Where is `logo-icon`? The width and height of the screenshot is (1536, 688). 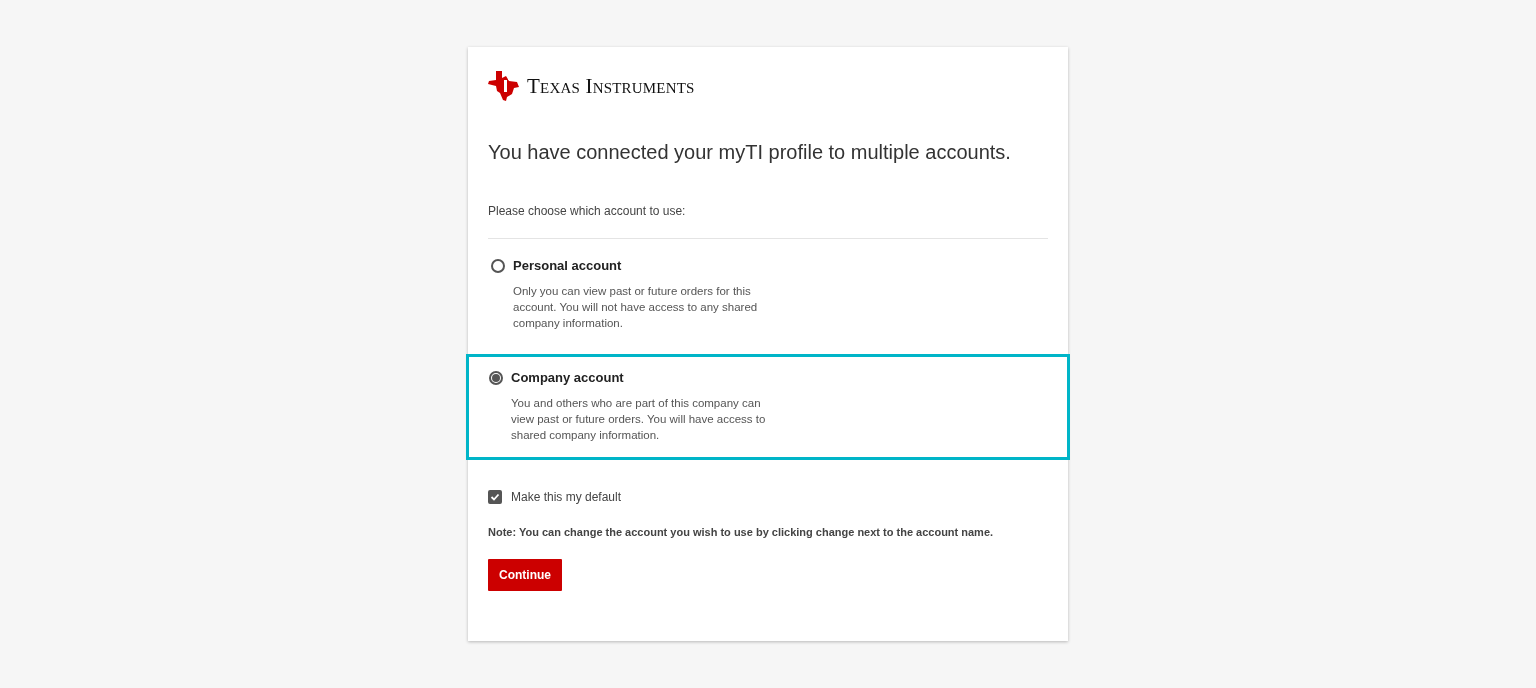
logo-icon is located at coordinates (503, 86).